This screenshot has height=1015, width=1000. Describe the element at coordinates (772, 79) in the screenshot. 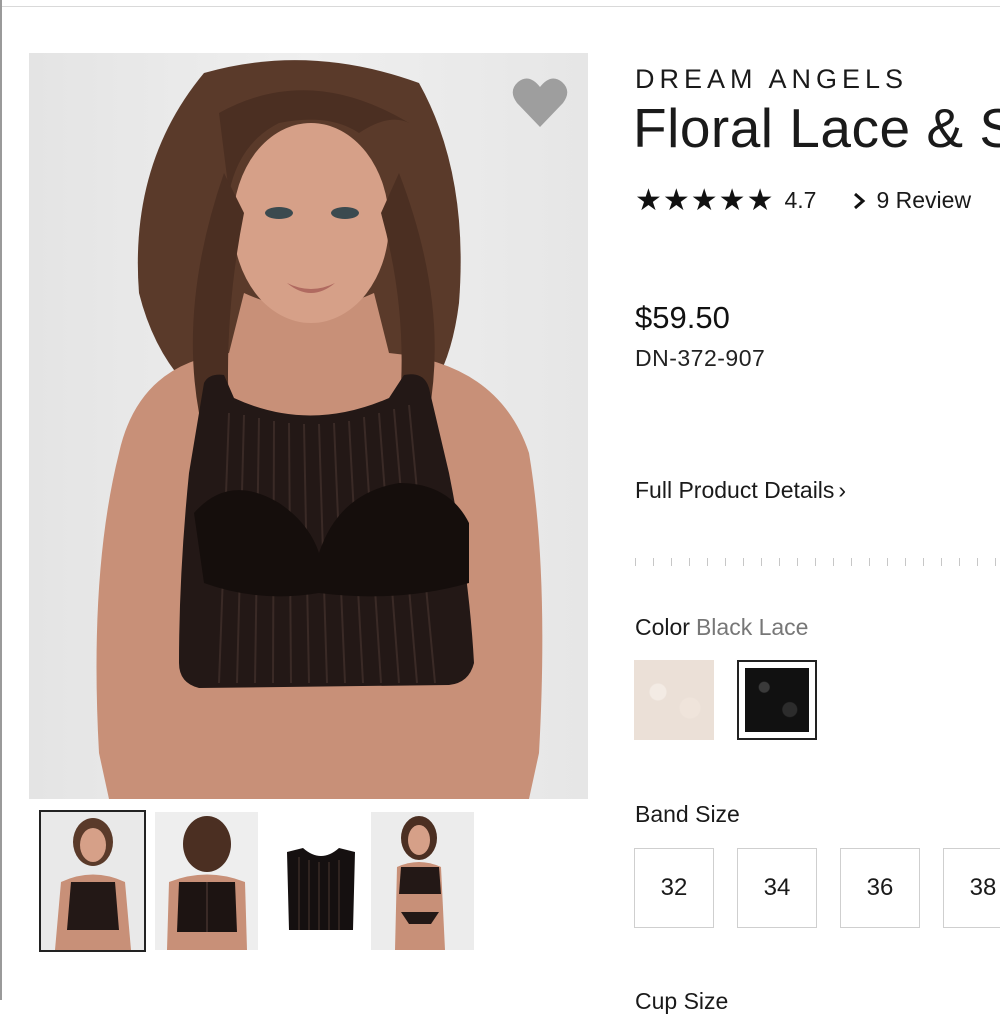

I see `brand-name: DREAM ANGELS` at that location.